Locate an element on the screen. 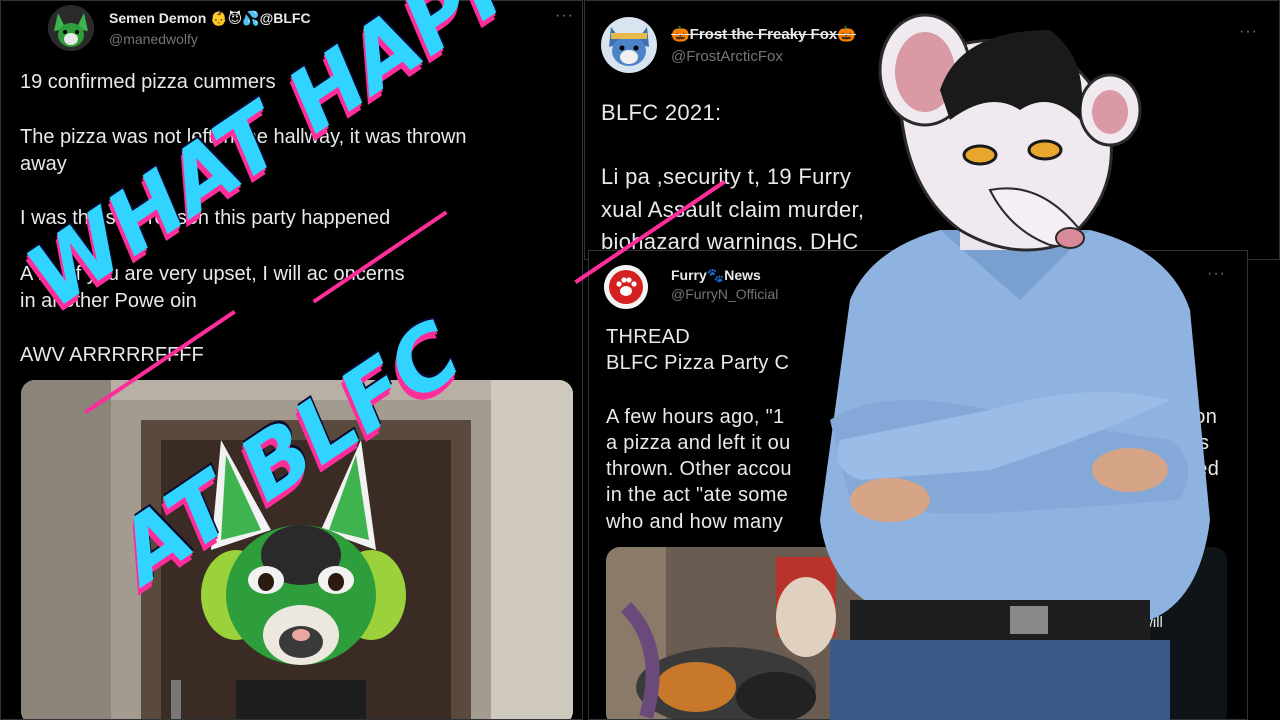 The height and width of the screenshot is (720, 1280). tweet-text-line: who and how many is located at coordinates (695, 522).